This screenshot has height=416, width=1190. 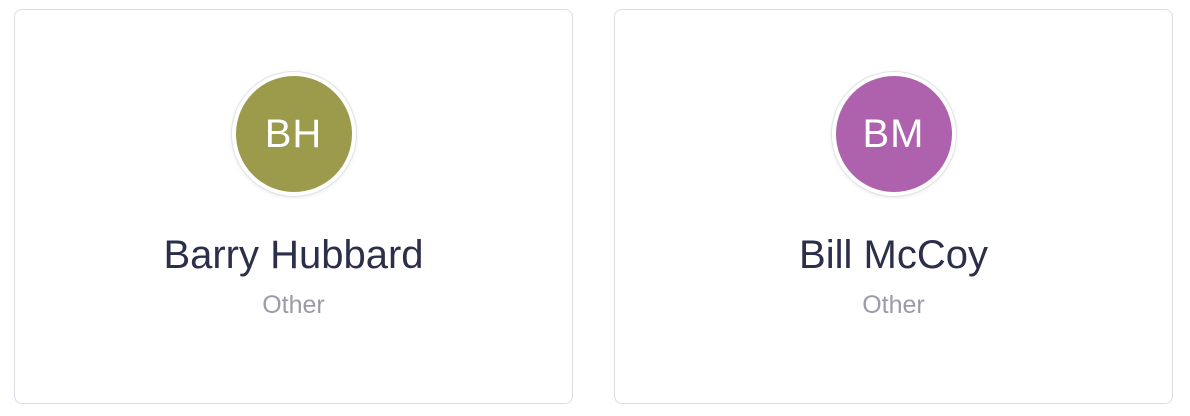 I want to click on contact-name: Bill McCoy, so click(x=893, y=255).